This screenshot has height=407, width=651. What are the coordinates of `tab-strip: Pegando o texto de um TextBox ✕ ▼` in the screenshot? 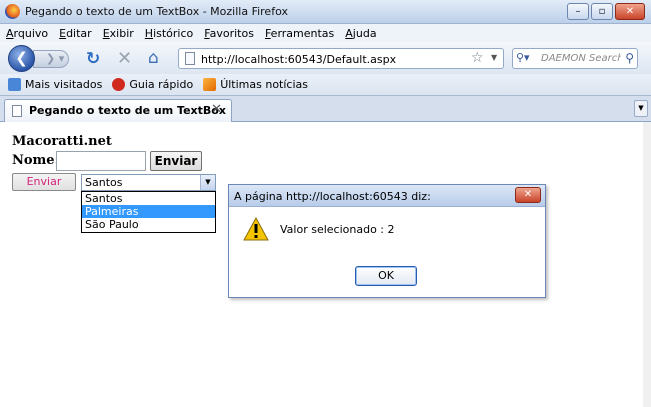 It's located at (325, 109).